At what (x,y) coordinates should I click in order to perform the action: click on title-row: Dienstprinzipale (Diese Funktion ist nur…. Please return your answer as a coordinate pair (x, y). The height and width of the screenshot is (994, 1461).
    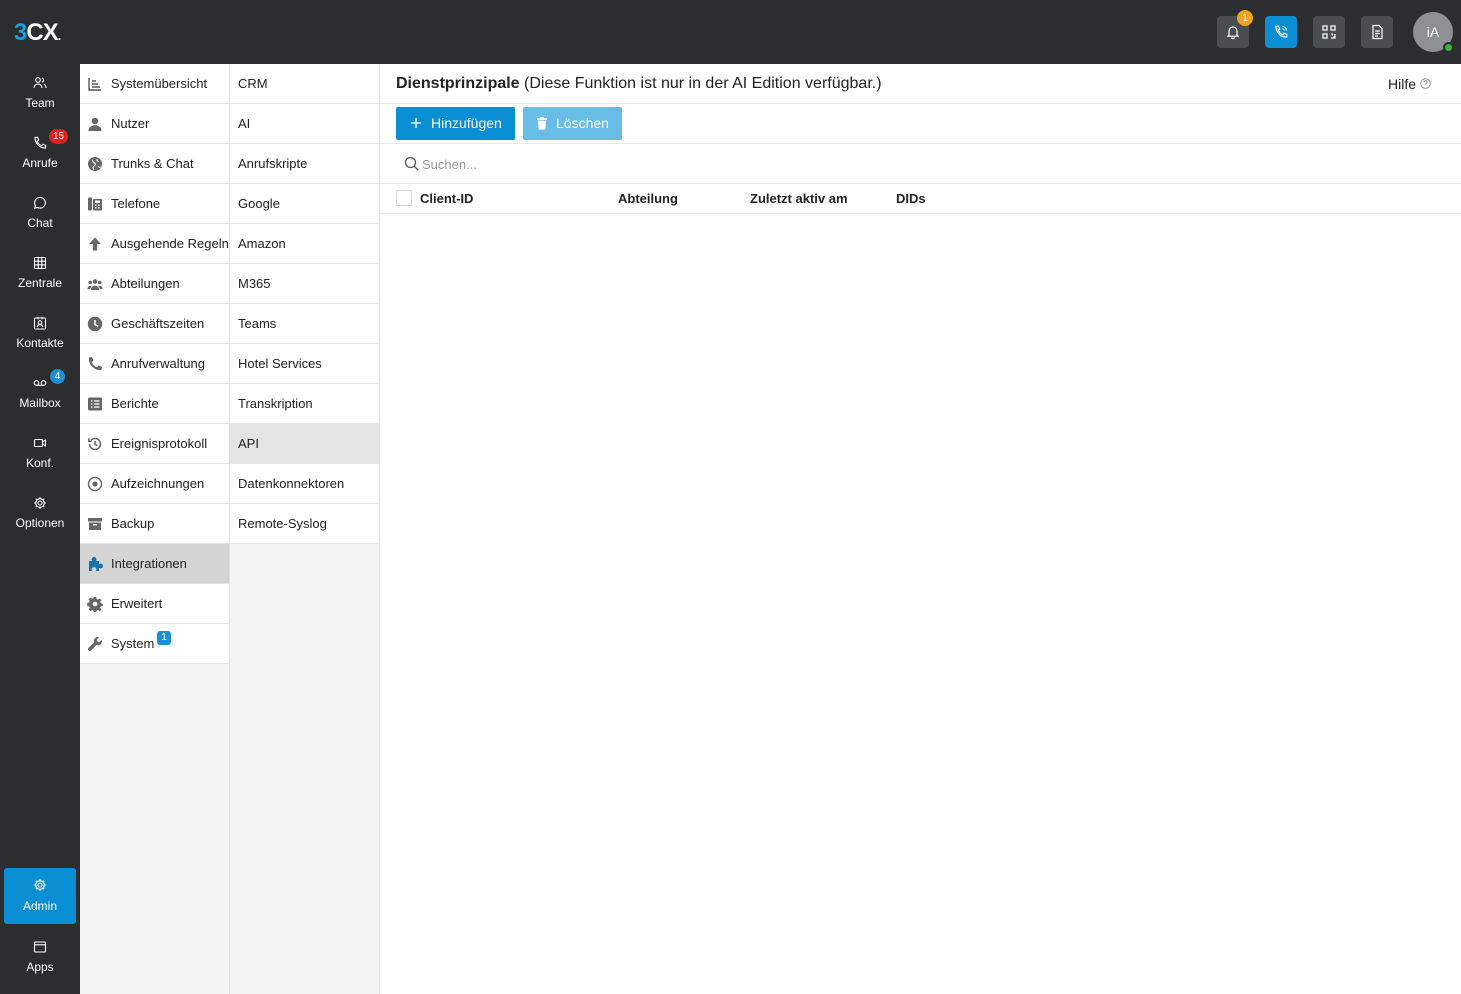
    Looking at the image, I should click on (920, 84).